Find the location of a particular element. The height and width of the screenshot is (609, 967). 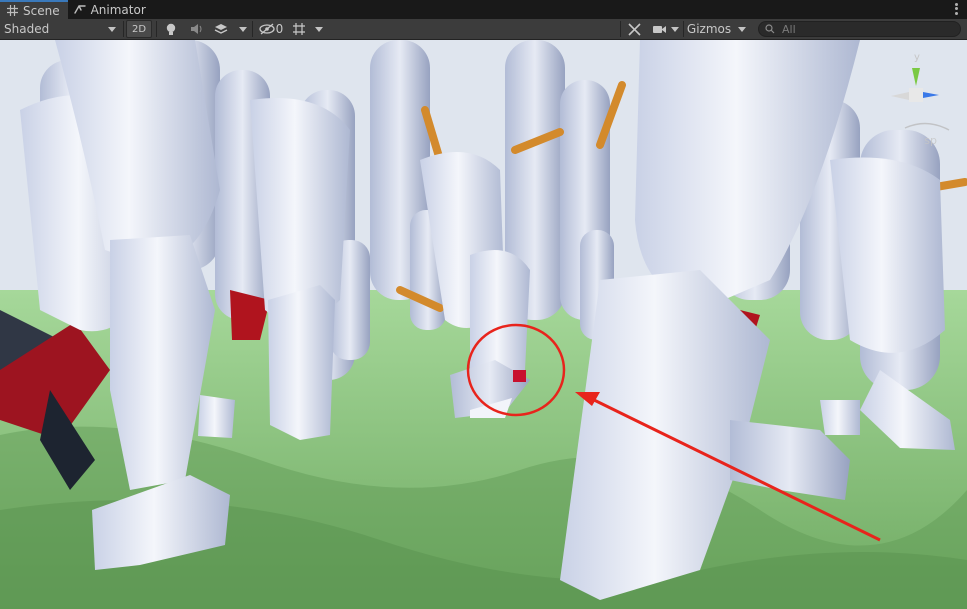

audio-icon is located at coordinates (195, 29).